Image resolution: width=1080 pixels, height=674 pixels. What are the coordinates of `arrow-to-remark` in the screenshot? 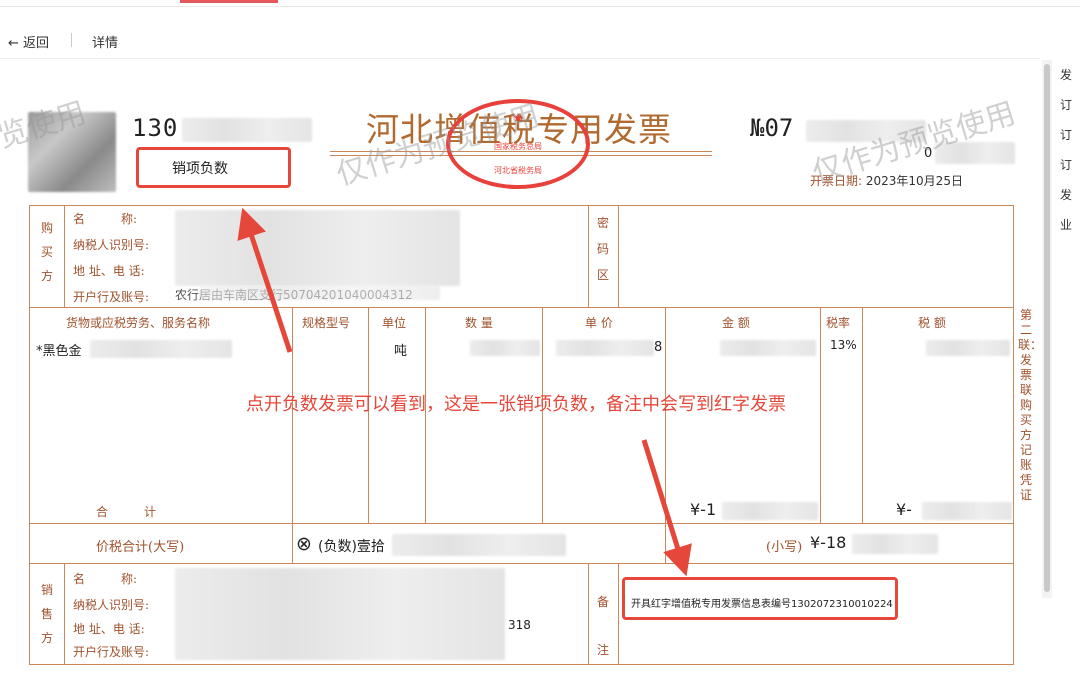 It's located at (666, 508).